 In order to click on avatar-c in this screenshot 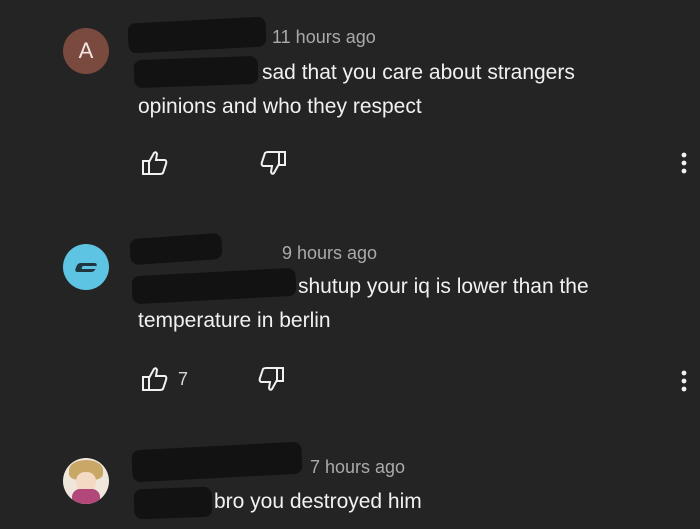, I will do `click(86, 267)`.